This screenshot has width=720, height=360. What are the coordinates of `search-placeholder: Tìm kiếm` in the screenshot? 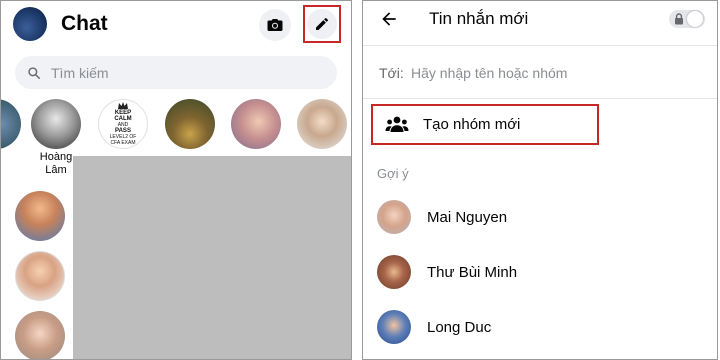 It's located at (80, 72).